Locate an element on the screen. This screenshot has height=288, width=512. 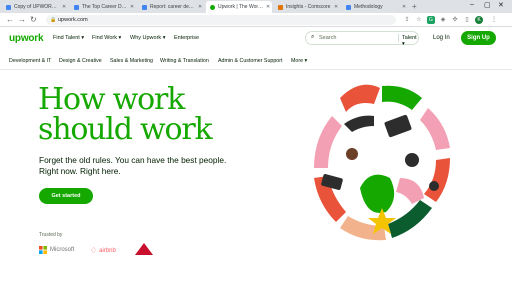
tab-title: Report: career develo is located at coordinates (173, 7).